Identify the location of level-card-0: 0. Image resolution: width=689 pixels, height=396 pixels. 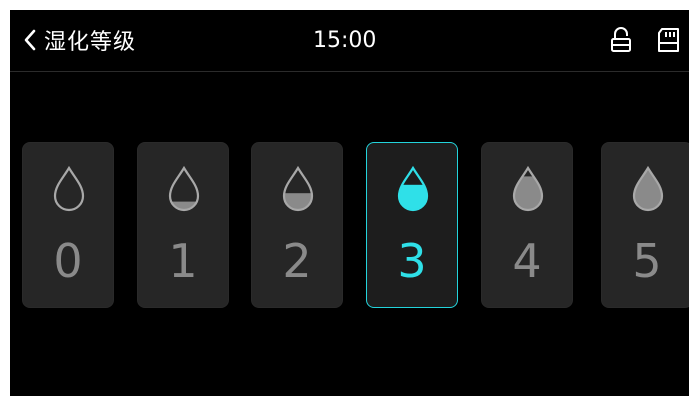
(68, 225).